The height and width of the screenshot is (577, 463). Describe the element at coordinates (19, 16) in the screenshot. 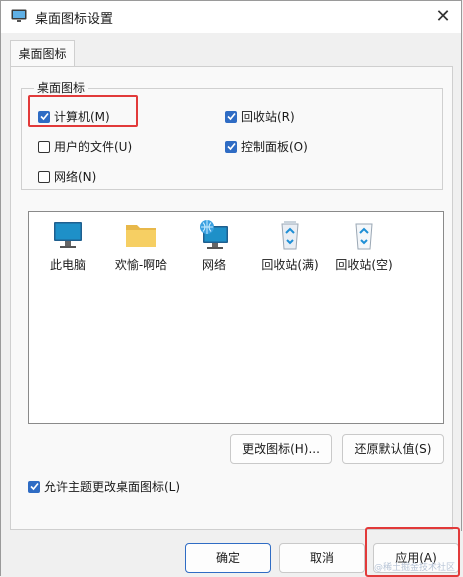

I see `desktop-settings-icon` at that location.